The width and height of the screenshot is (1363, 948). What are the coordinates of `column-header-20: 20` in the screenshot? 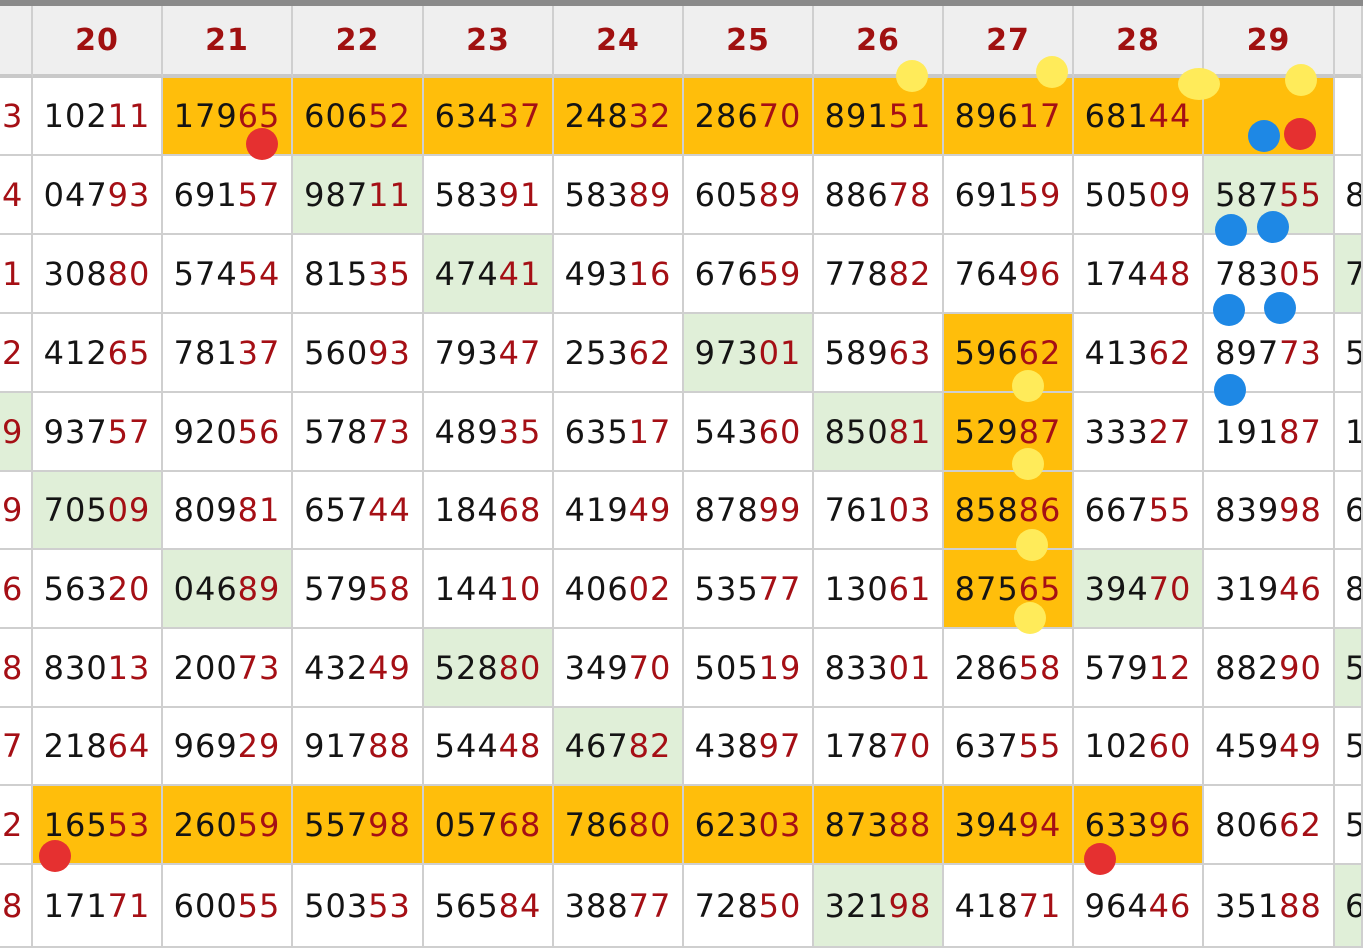 It's located at (98, 42).